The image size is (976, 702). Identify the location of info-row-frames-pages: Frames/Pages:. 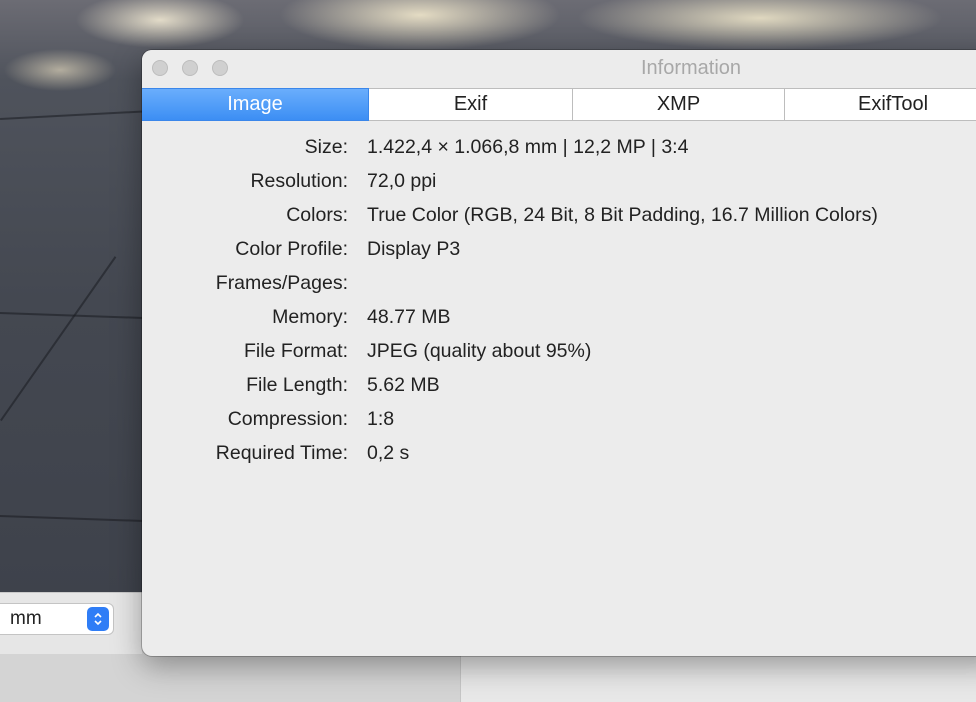
(559, 283).